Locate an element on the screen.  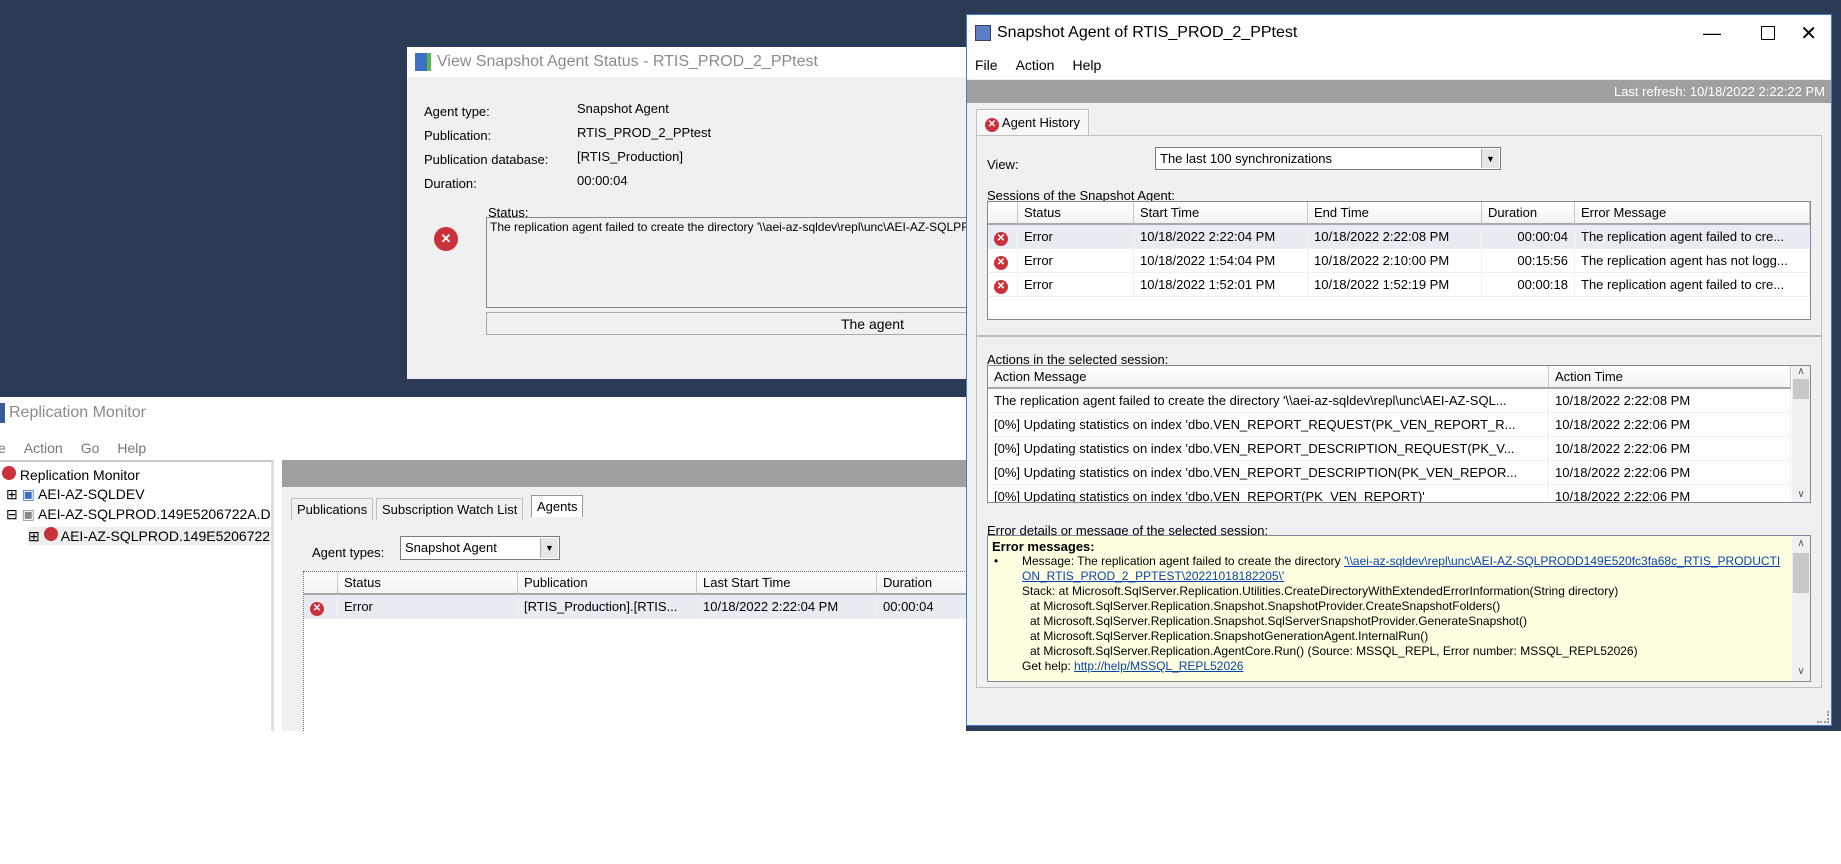
column-header-action-time: Action Time is located at coordinates (1670, 377).